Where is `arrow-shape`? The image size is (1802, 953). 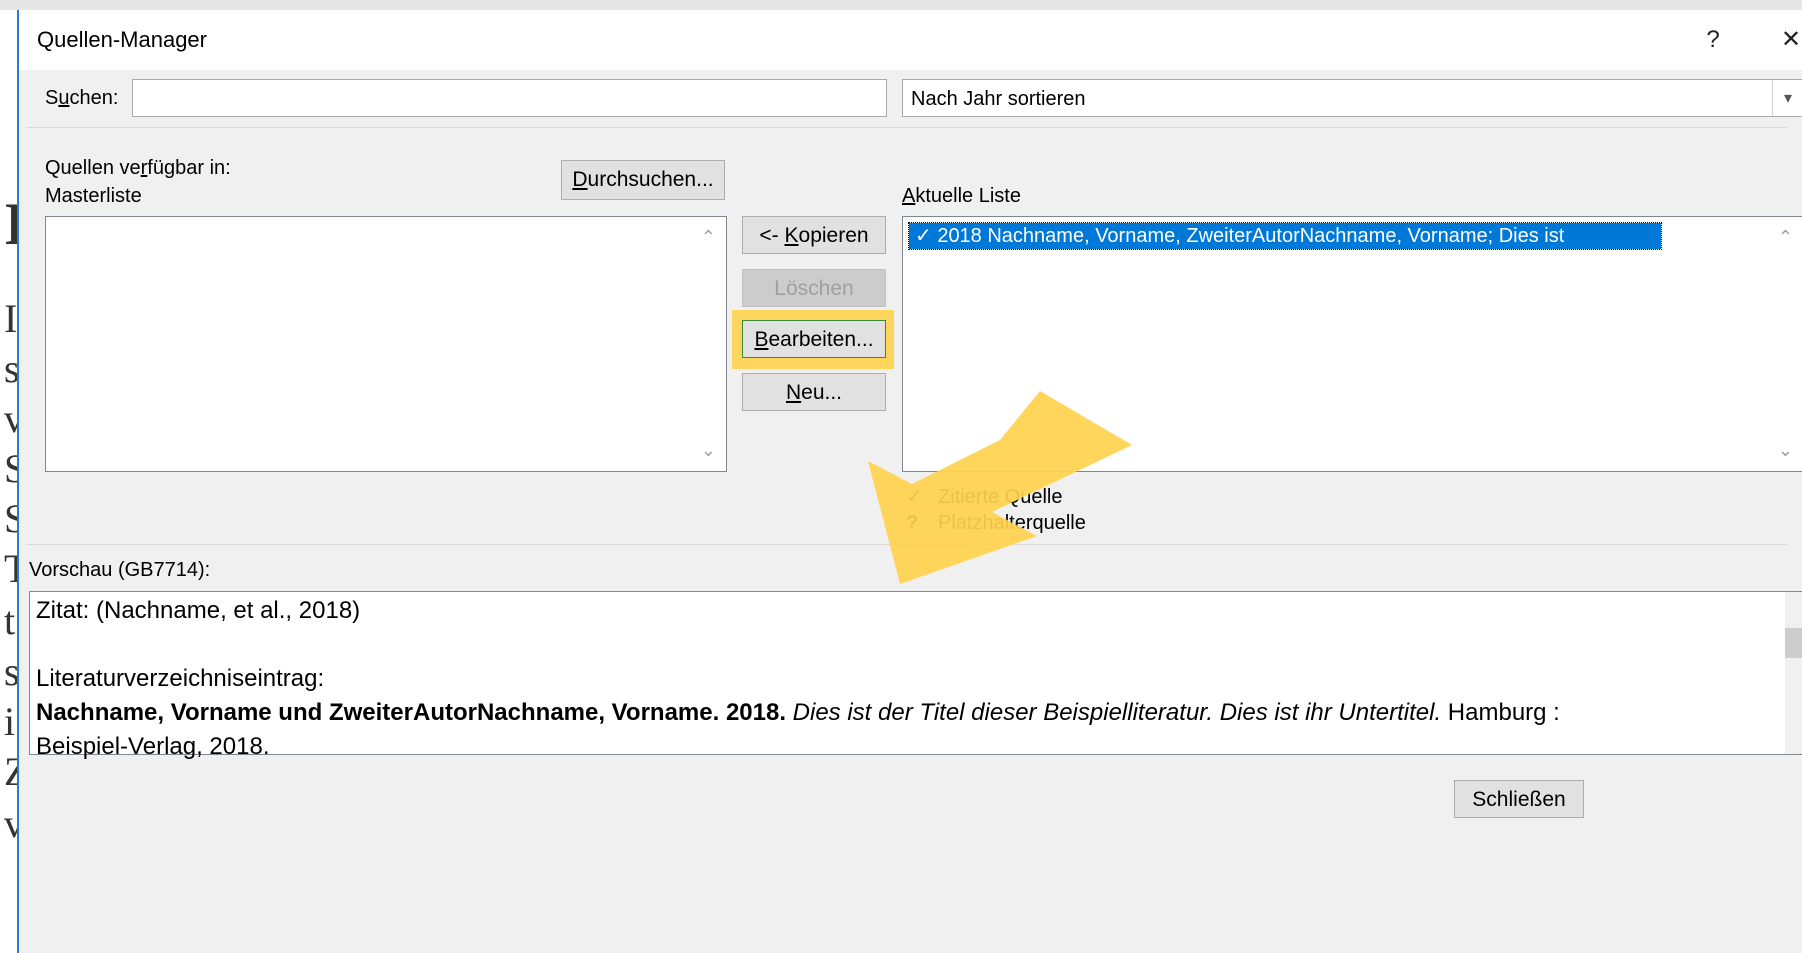
arrow-shape is located at coordinates (1000, 487).